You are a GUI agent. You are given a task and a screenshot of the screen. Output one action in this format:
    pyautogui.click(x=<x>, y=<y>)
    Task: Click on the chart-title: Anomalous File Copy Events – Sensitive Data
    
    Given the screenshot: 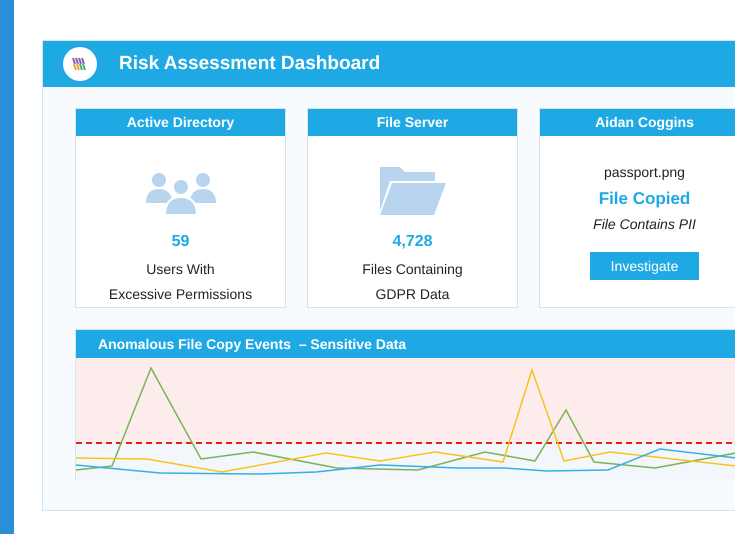 What is the action you would take?
    pyautogui.click(x=252, y=344)
    